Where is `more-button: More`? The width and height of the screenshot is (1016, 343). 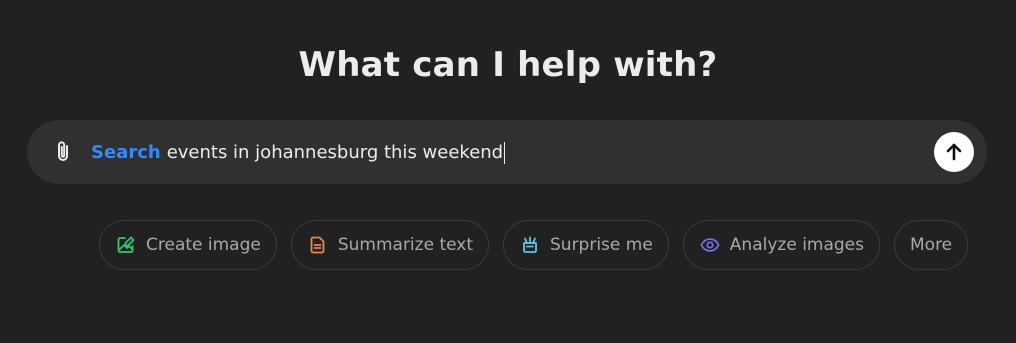
more-button: More is located at coordinates (931, 245).